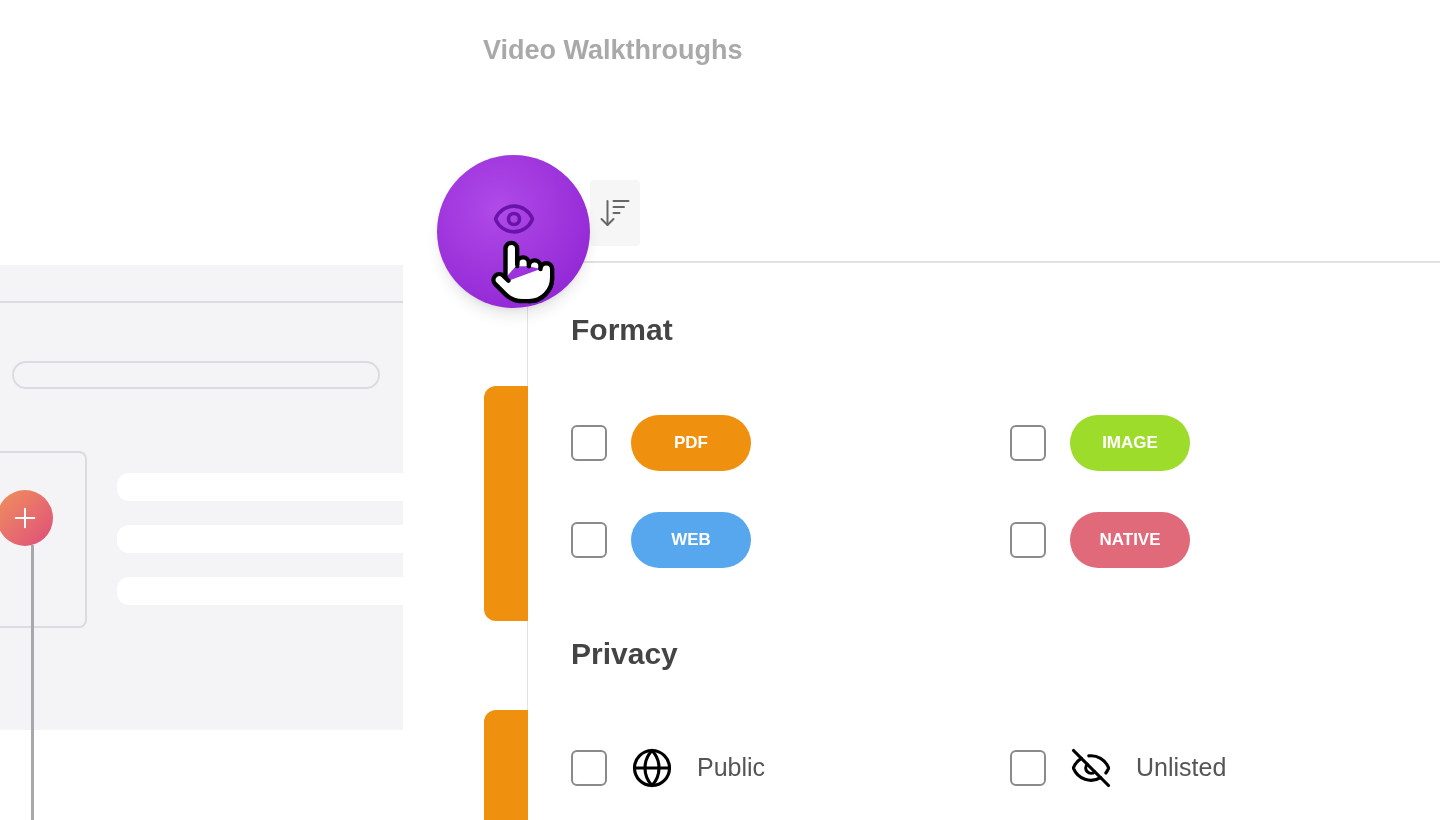  I want to click on format-tag: NATIVE, so click(1130, 539).